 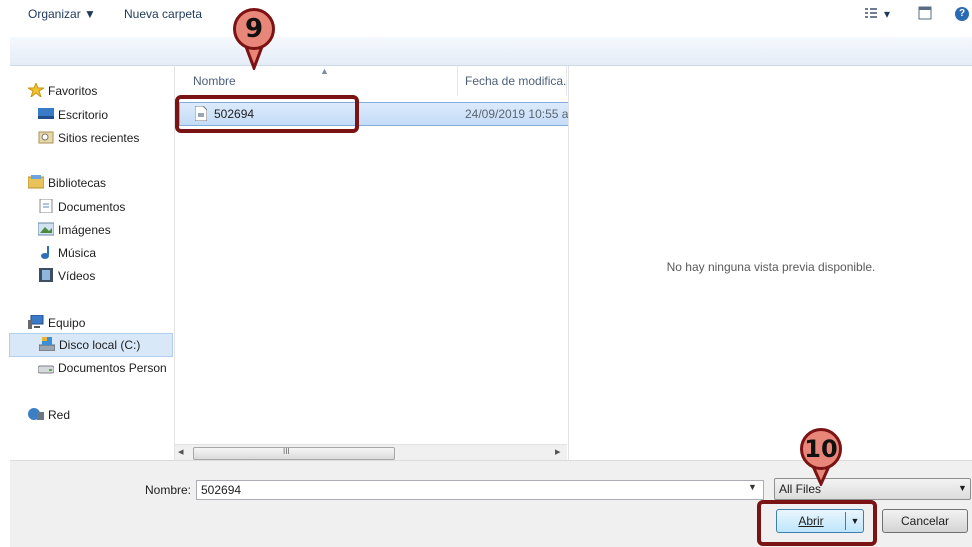 What do you see at coordinates (46, 252) in the screenshot?
I see `music-icon` at bounding box center [46, 252].